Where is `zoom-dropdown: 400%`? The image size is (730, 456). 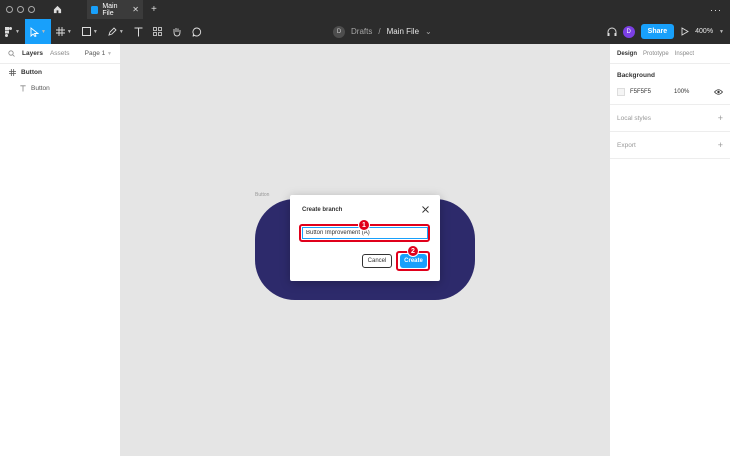
zoom-dropdown: 400% is located at coordinates (704, 31).